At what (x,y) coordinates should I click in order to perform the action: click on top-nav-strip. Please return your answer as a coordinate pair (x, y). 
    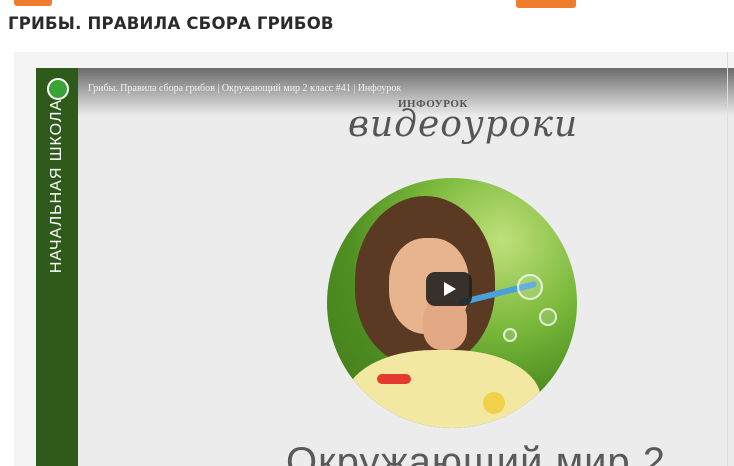
    Looking at the image, I should click on (367, 5).